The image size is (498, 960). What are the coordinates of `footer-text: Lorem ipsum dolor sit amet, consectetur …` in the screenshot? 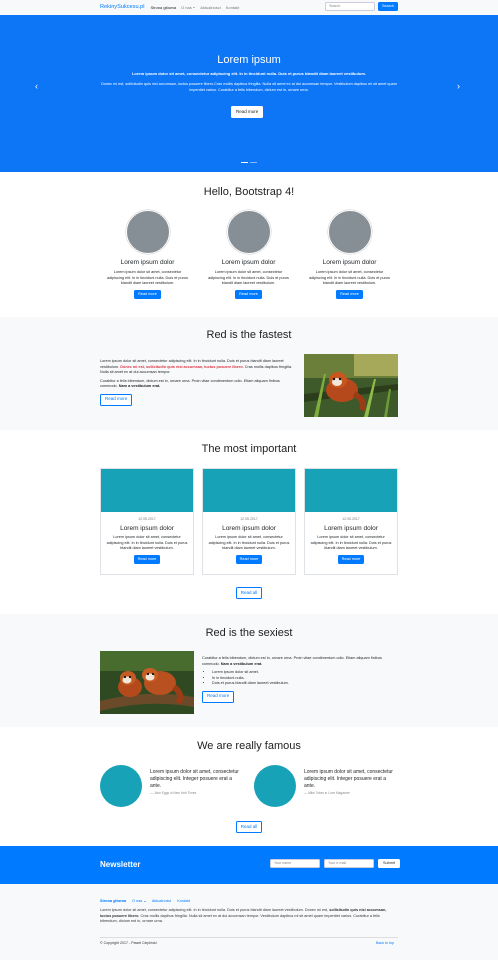 It's located at (249, 916).